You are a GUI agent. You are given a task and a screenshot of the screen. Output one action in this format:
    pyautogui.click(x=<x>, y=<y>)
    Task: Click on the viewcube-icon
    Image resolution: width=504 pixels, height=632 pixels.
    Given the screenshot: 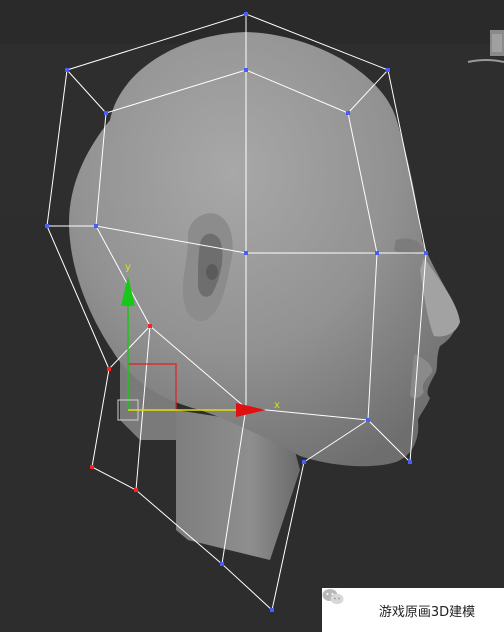 What is the action you would take?
    pyautogui.click(x=485, y=48)
    